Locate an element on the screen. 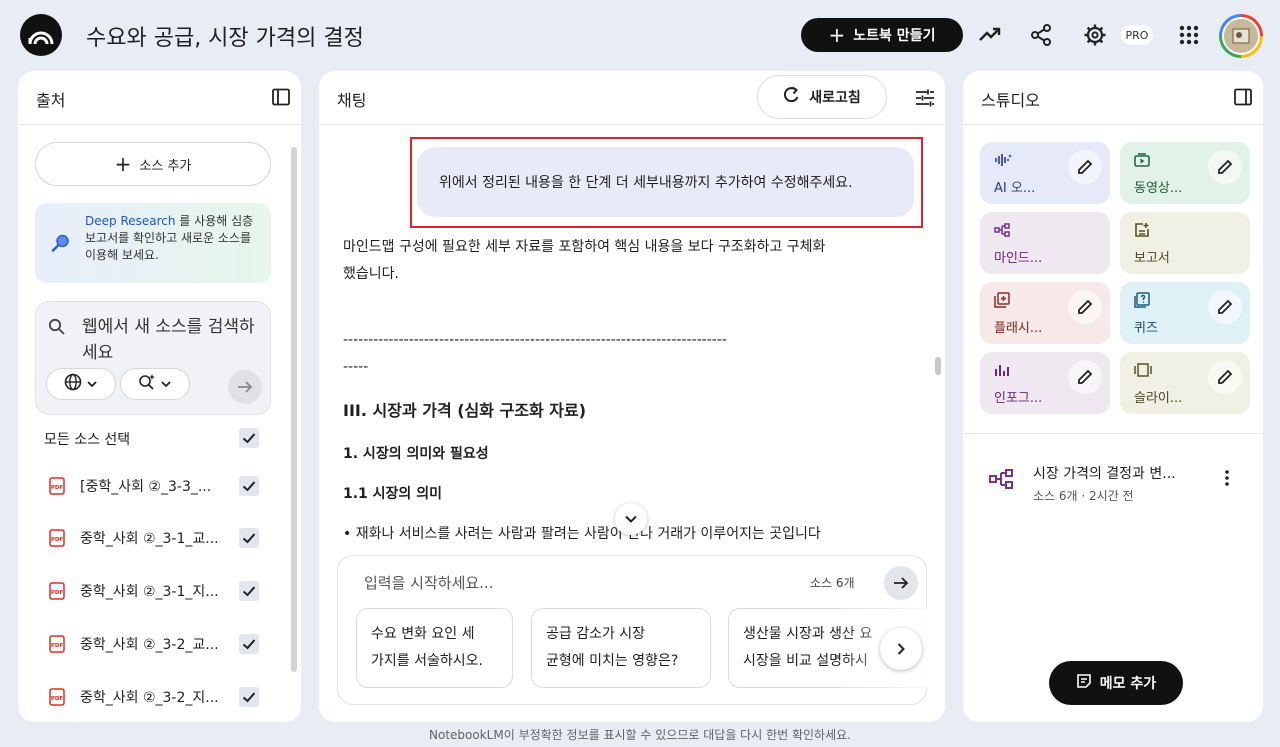 Image resolution: width=1280 pixels, height=747 pixels. chat-scrollbar is located at coordinates (938, 366).